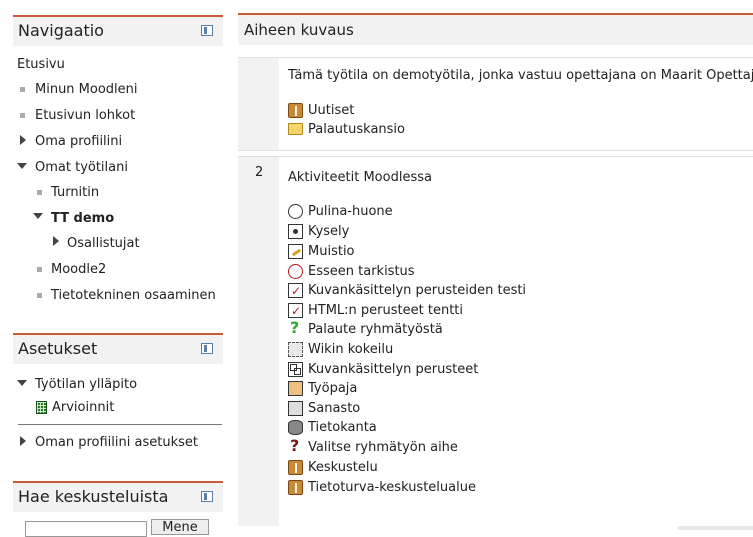 This screenshot has width=753, height=537. I want to click on main-header: Aiheen kuvaus, so click(495, 29).